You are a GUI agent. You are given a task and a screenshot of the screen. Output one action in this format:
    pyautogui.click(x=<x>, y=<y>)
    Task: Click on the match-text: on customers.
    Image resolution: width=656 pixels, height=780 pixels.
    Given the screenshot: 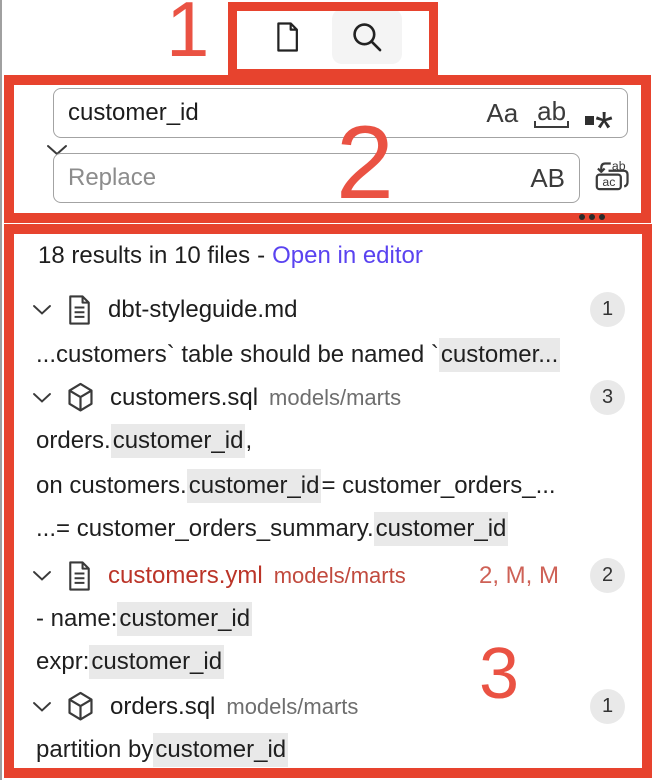 What is the action you would take?
    pyautogui.click(x=111, y=485)
    